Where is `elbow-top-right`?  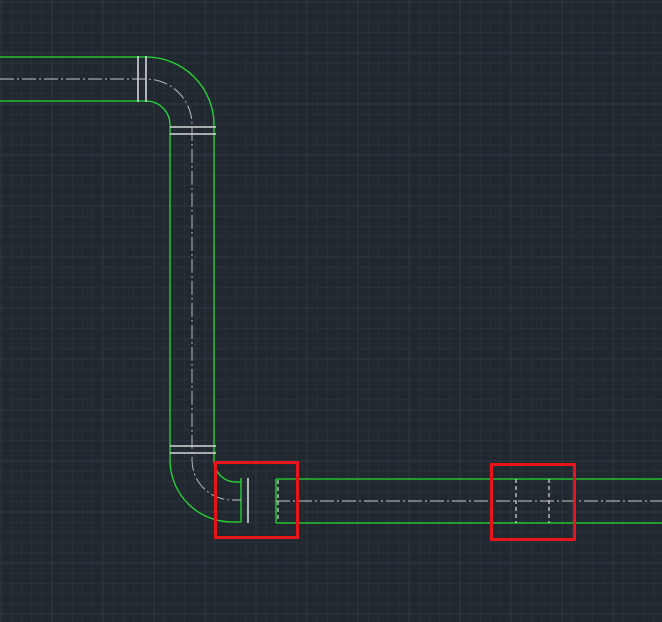
elbow-top-right is located at coordinates (180, 95).